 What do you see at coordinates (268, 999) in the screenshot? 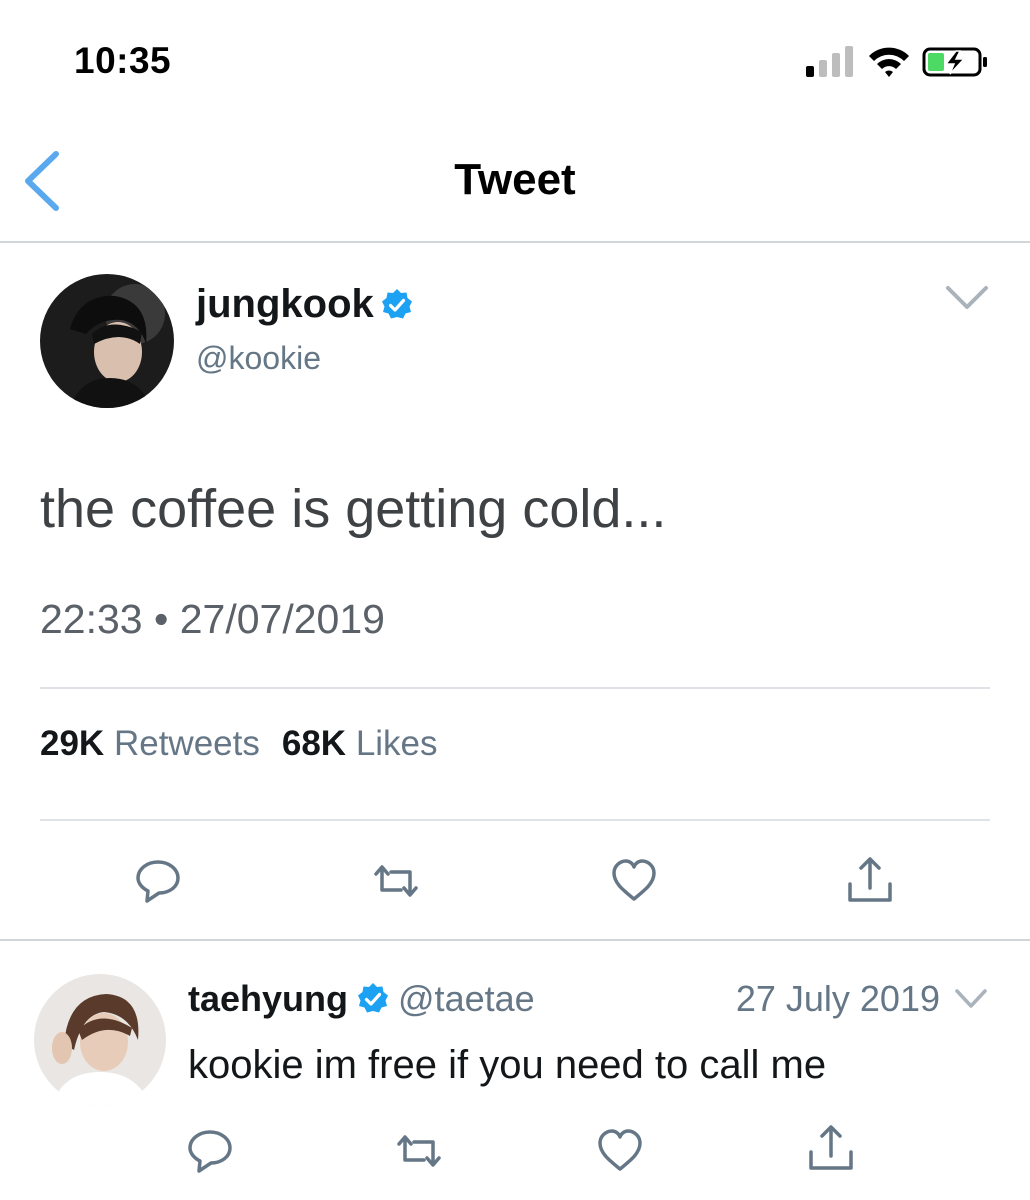
I see `reply-author-name: taehyung` at bounding box center [268, 999].